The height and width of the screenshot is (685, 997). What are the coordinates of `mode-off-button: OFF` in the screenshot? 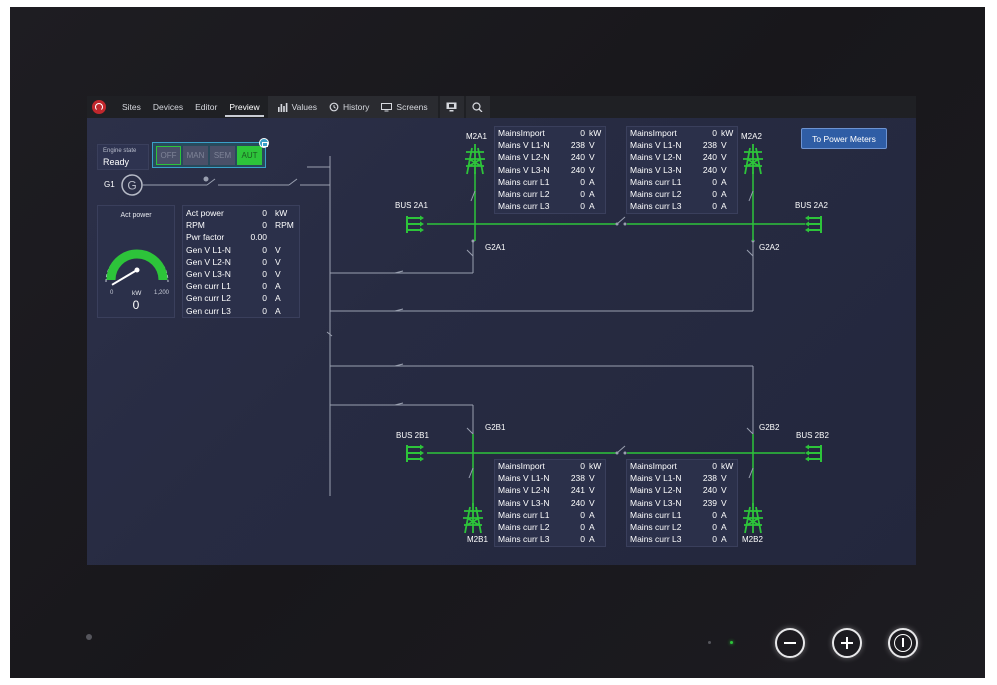 It's located at (168, 155).